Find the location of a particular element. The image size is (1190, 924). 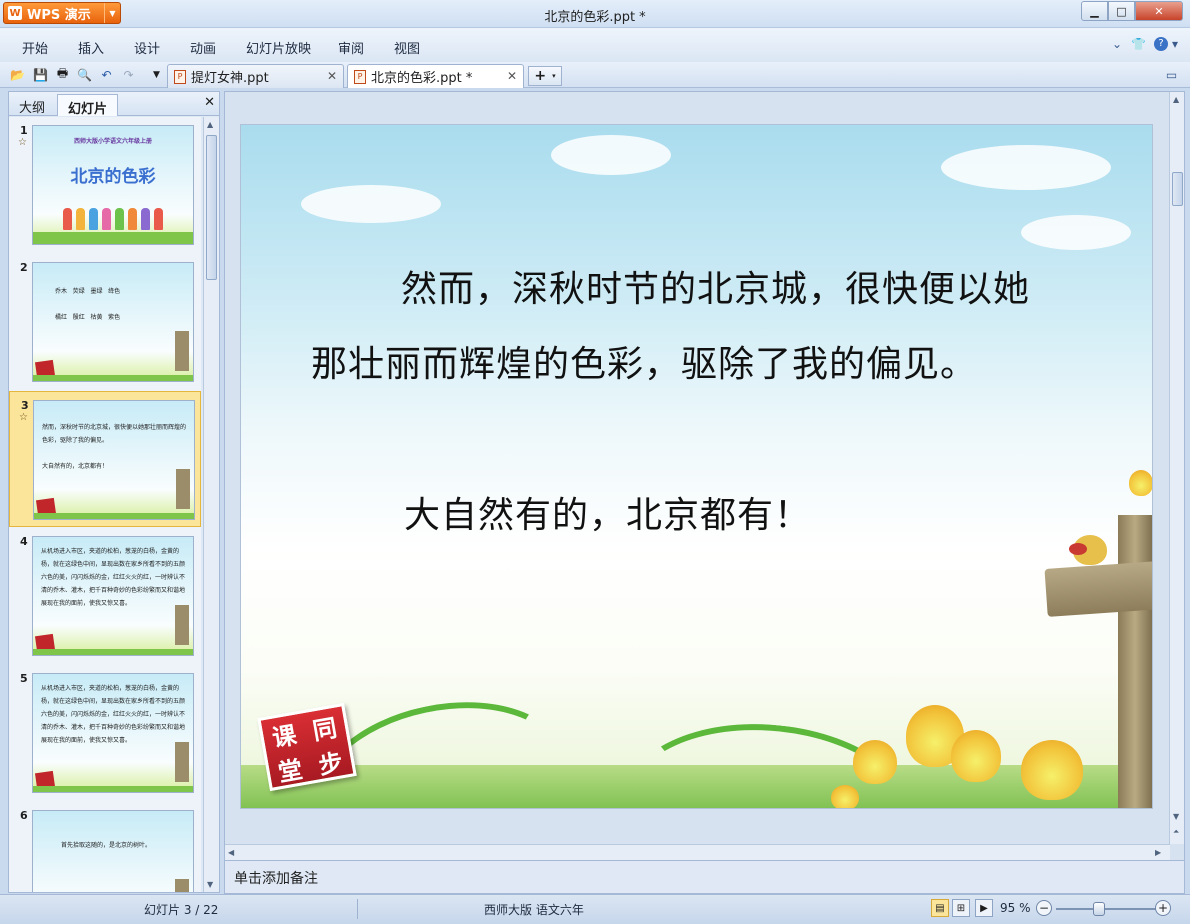

restore-layout-icon: ▭ is located at coordinates (1171, 74).